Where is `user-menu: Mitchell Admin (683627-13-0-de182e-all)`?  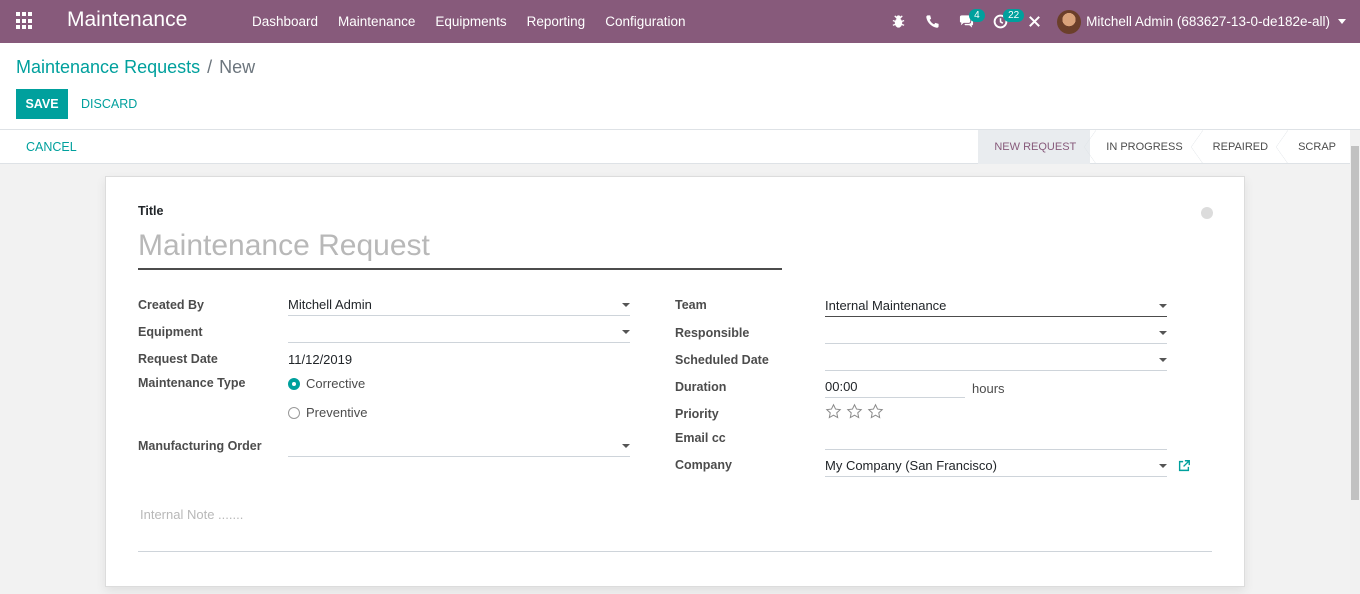
user-menu: Mitchell Admin (683627-13-0-de182e-all) is located at coordinates (1205, 21).